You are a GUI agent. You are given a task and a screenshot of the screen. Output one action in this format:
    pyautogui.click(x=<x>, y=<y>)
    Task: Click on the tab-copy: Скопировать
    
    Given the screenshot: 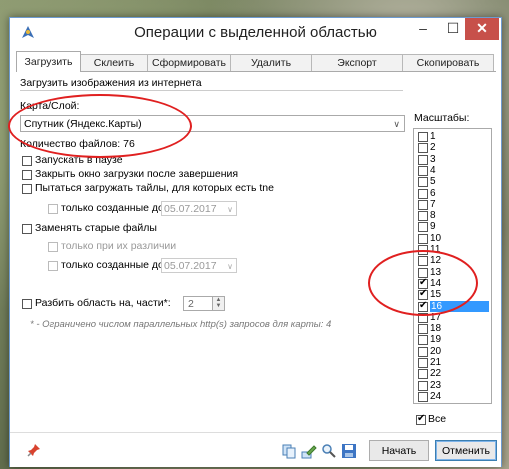 What is the action you would take?
    pyautogui.click(x=448, y=62)
    